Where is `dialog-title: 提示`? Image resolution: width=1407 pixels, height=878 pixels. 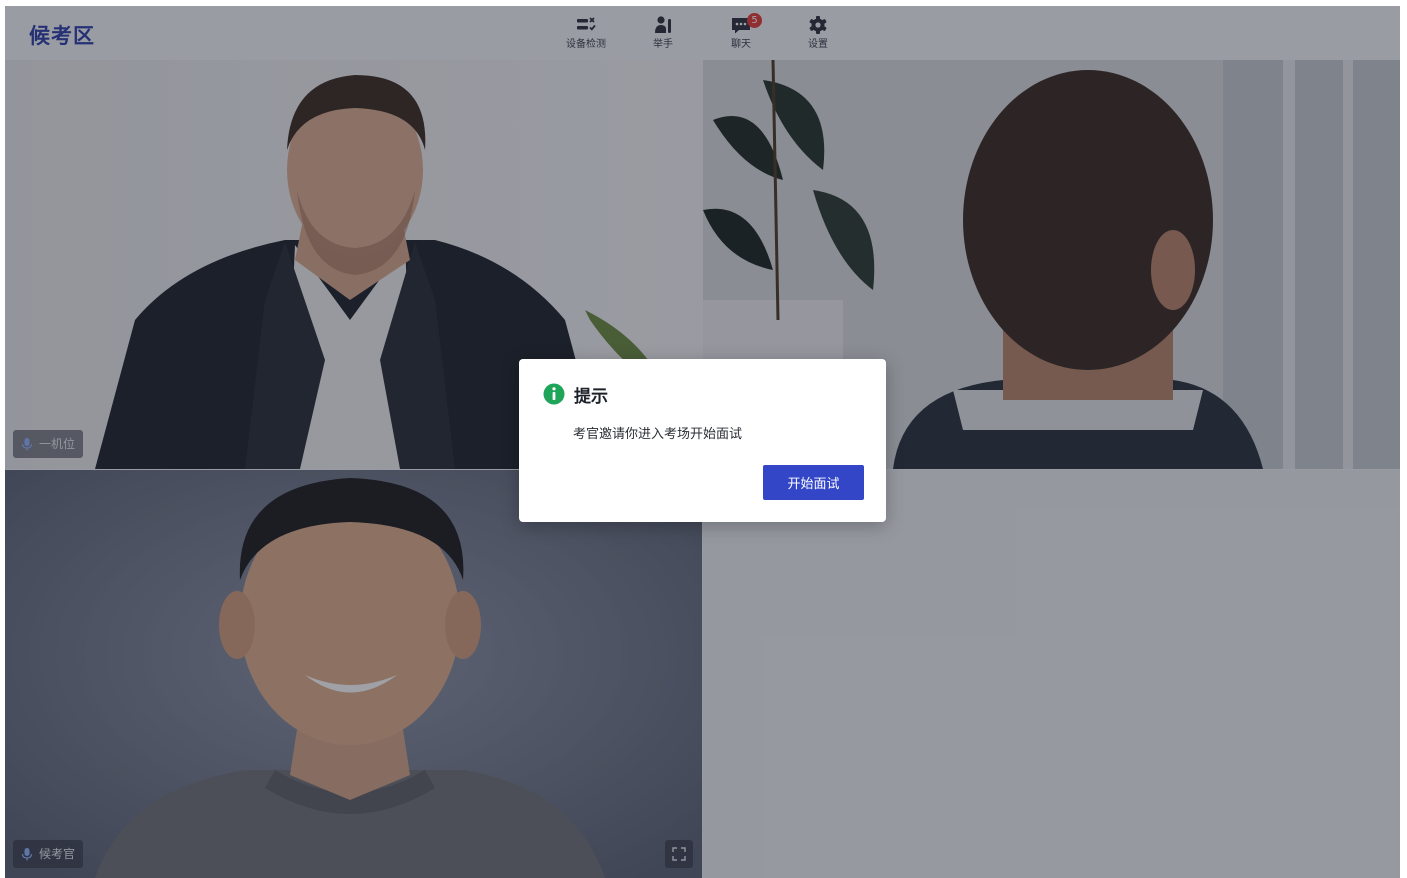
dialog-title: 提示 is located at coordinates (591, 396).